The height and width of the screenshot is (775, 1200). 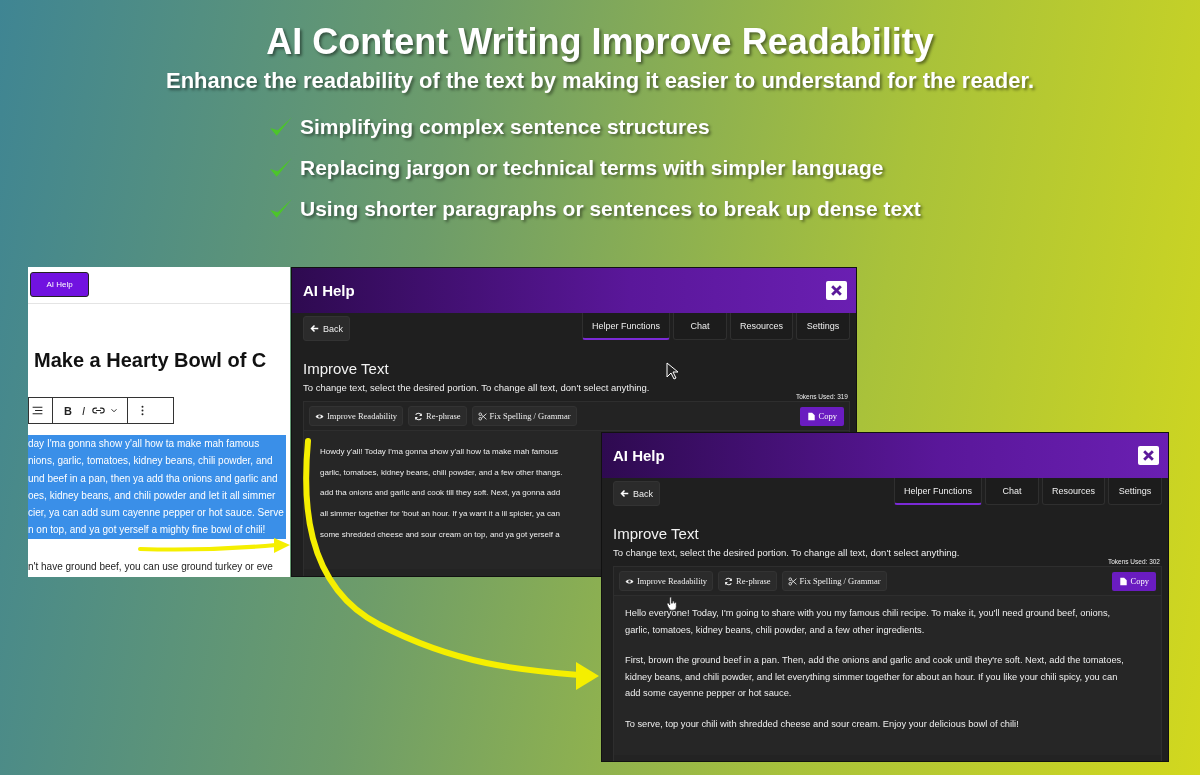 What do you see at coordinates (157, 487) in the screenshot?
I see `selected-paragraph: day I'ma gonna show y'all how ta make mah famous nions, garlic, tomatoes, kidney beans, chili powder, and und beef in a pan, then ya add tha onions and garlic and oes, kidney beans, and chili powder and let it all simmer cier, ya can add sum cayenne pepper or hot sauce. Serve n on top, and ya got yerself a mighty fine bowl of chili!` at bounding box center [157, 487].